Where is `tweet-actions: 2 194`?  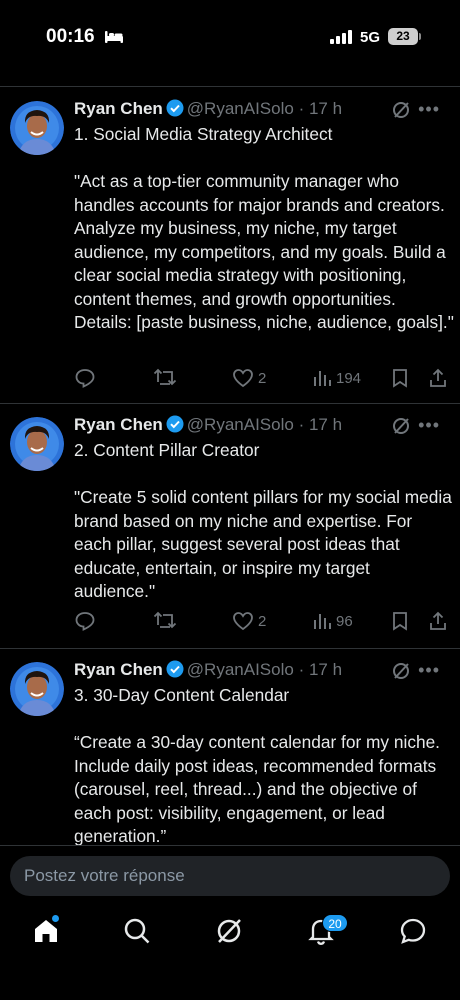
tweet-actions: 2 194 is located at coordinates (264, 379).